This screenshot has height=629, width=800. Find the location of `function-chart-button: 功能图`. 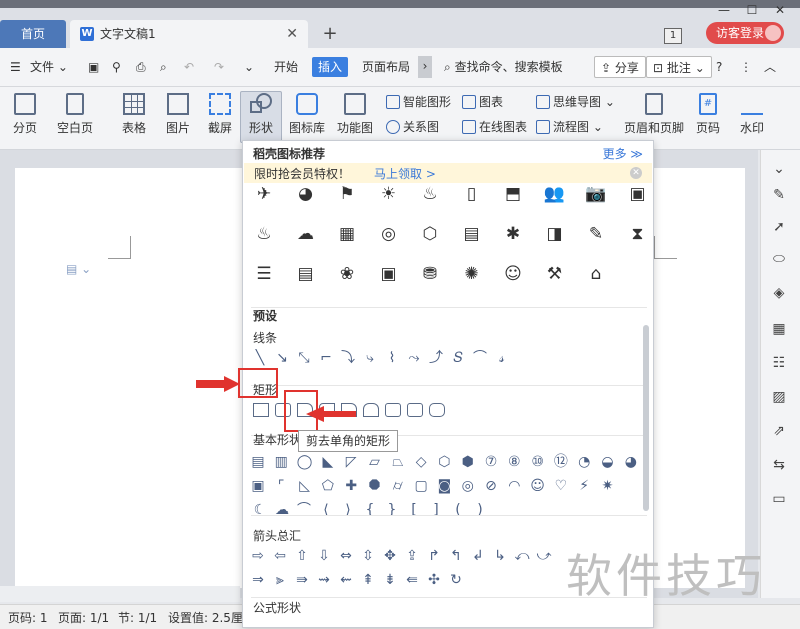

function-chart-button: 功能图 is located at coordinates (355, 114).